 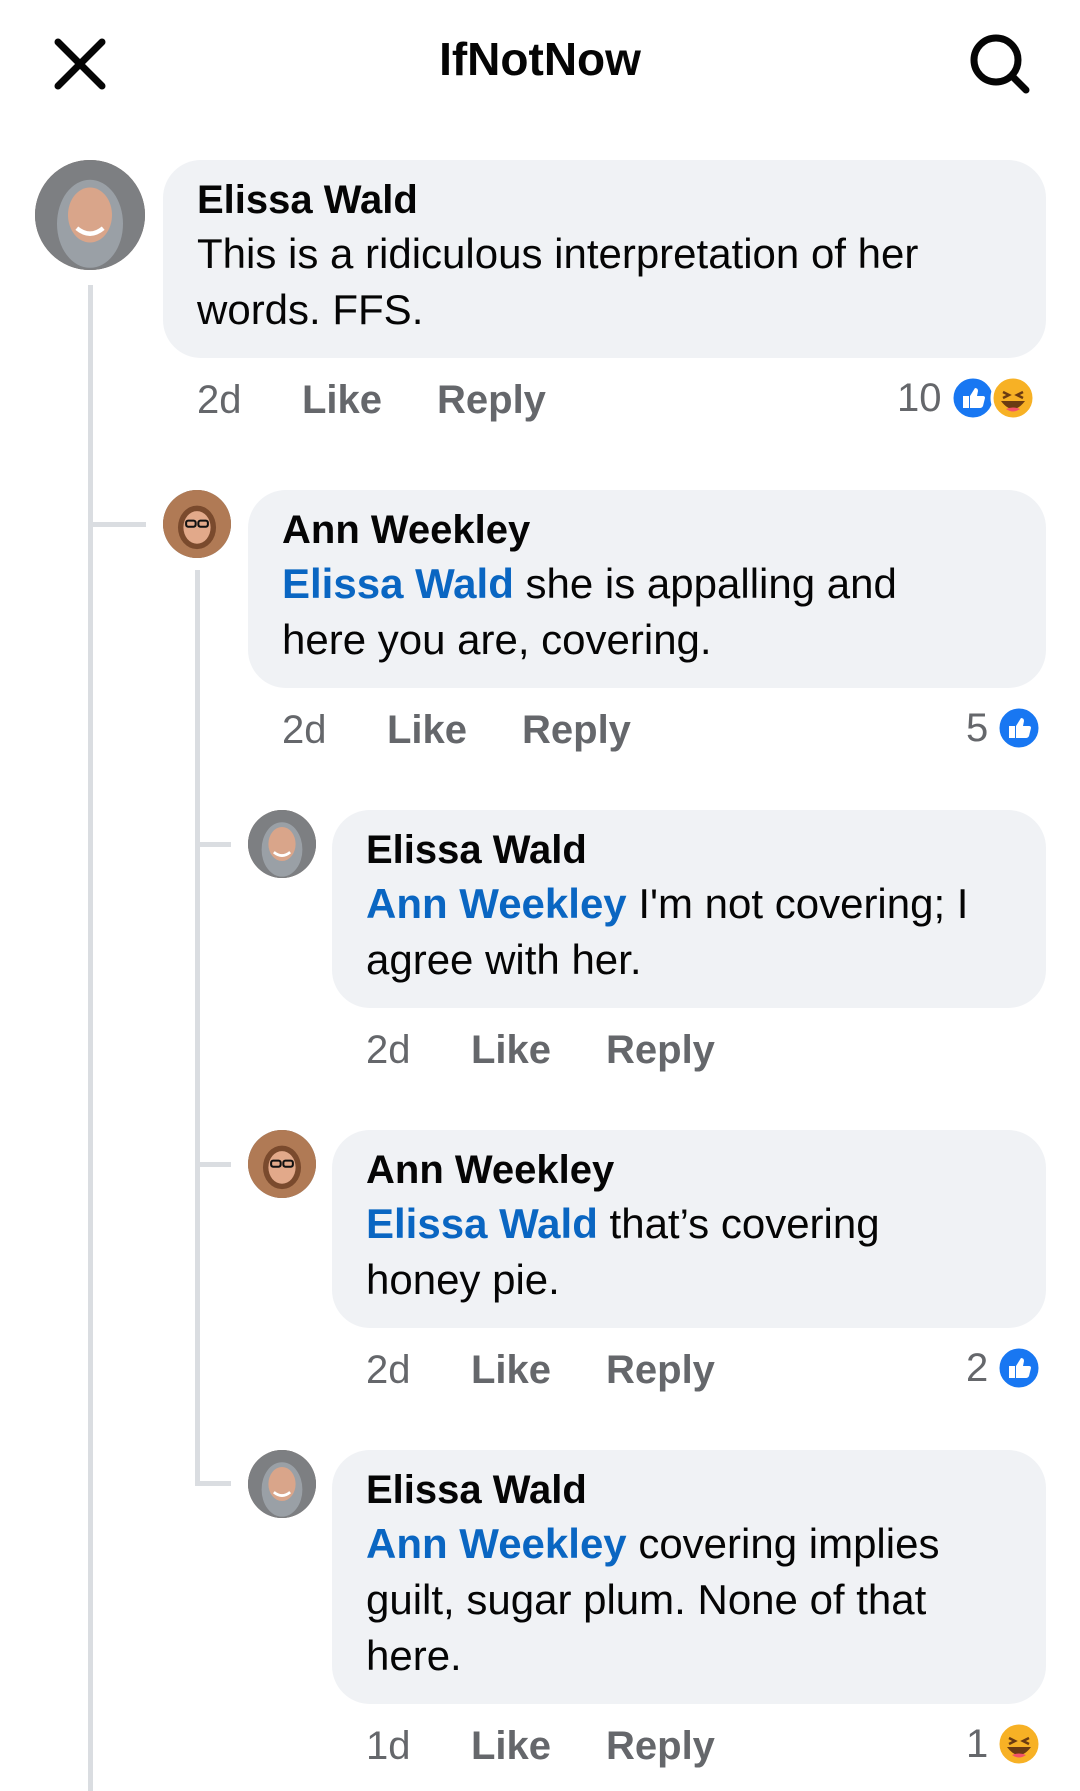 What do you see at coordinates (197, 1028) in the screenshot?
I see `thread-line-nested` at bounding box center [197, 1028].